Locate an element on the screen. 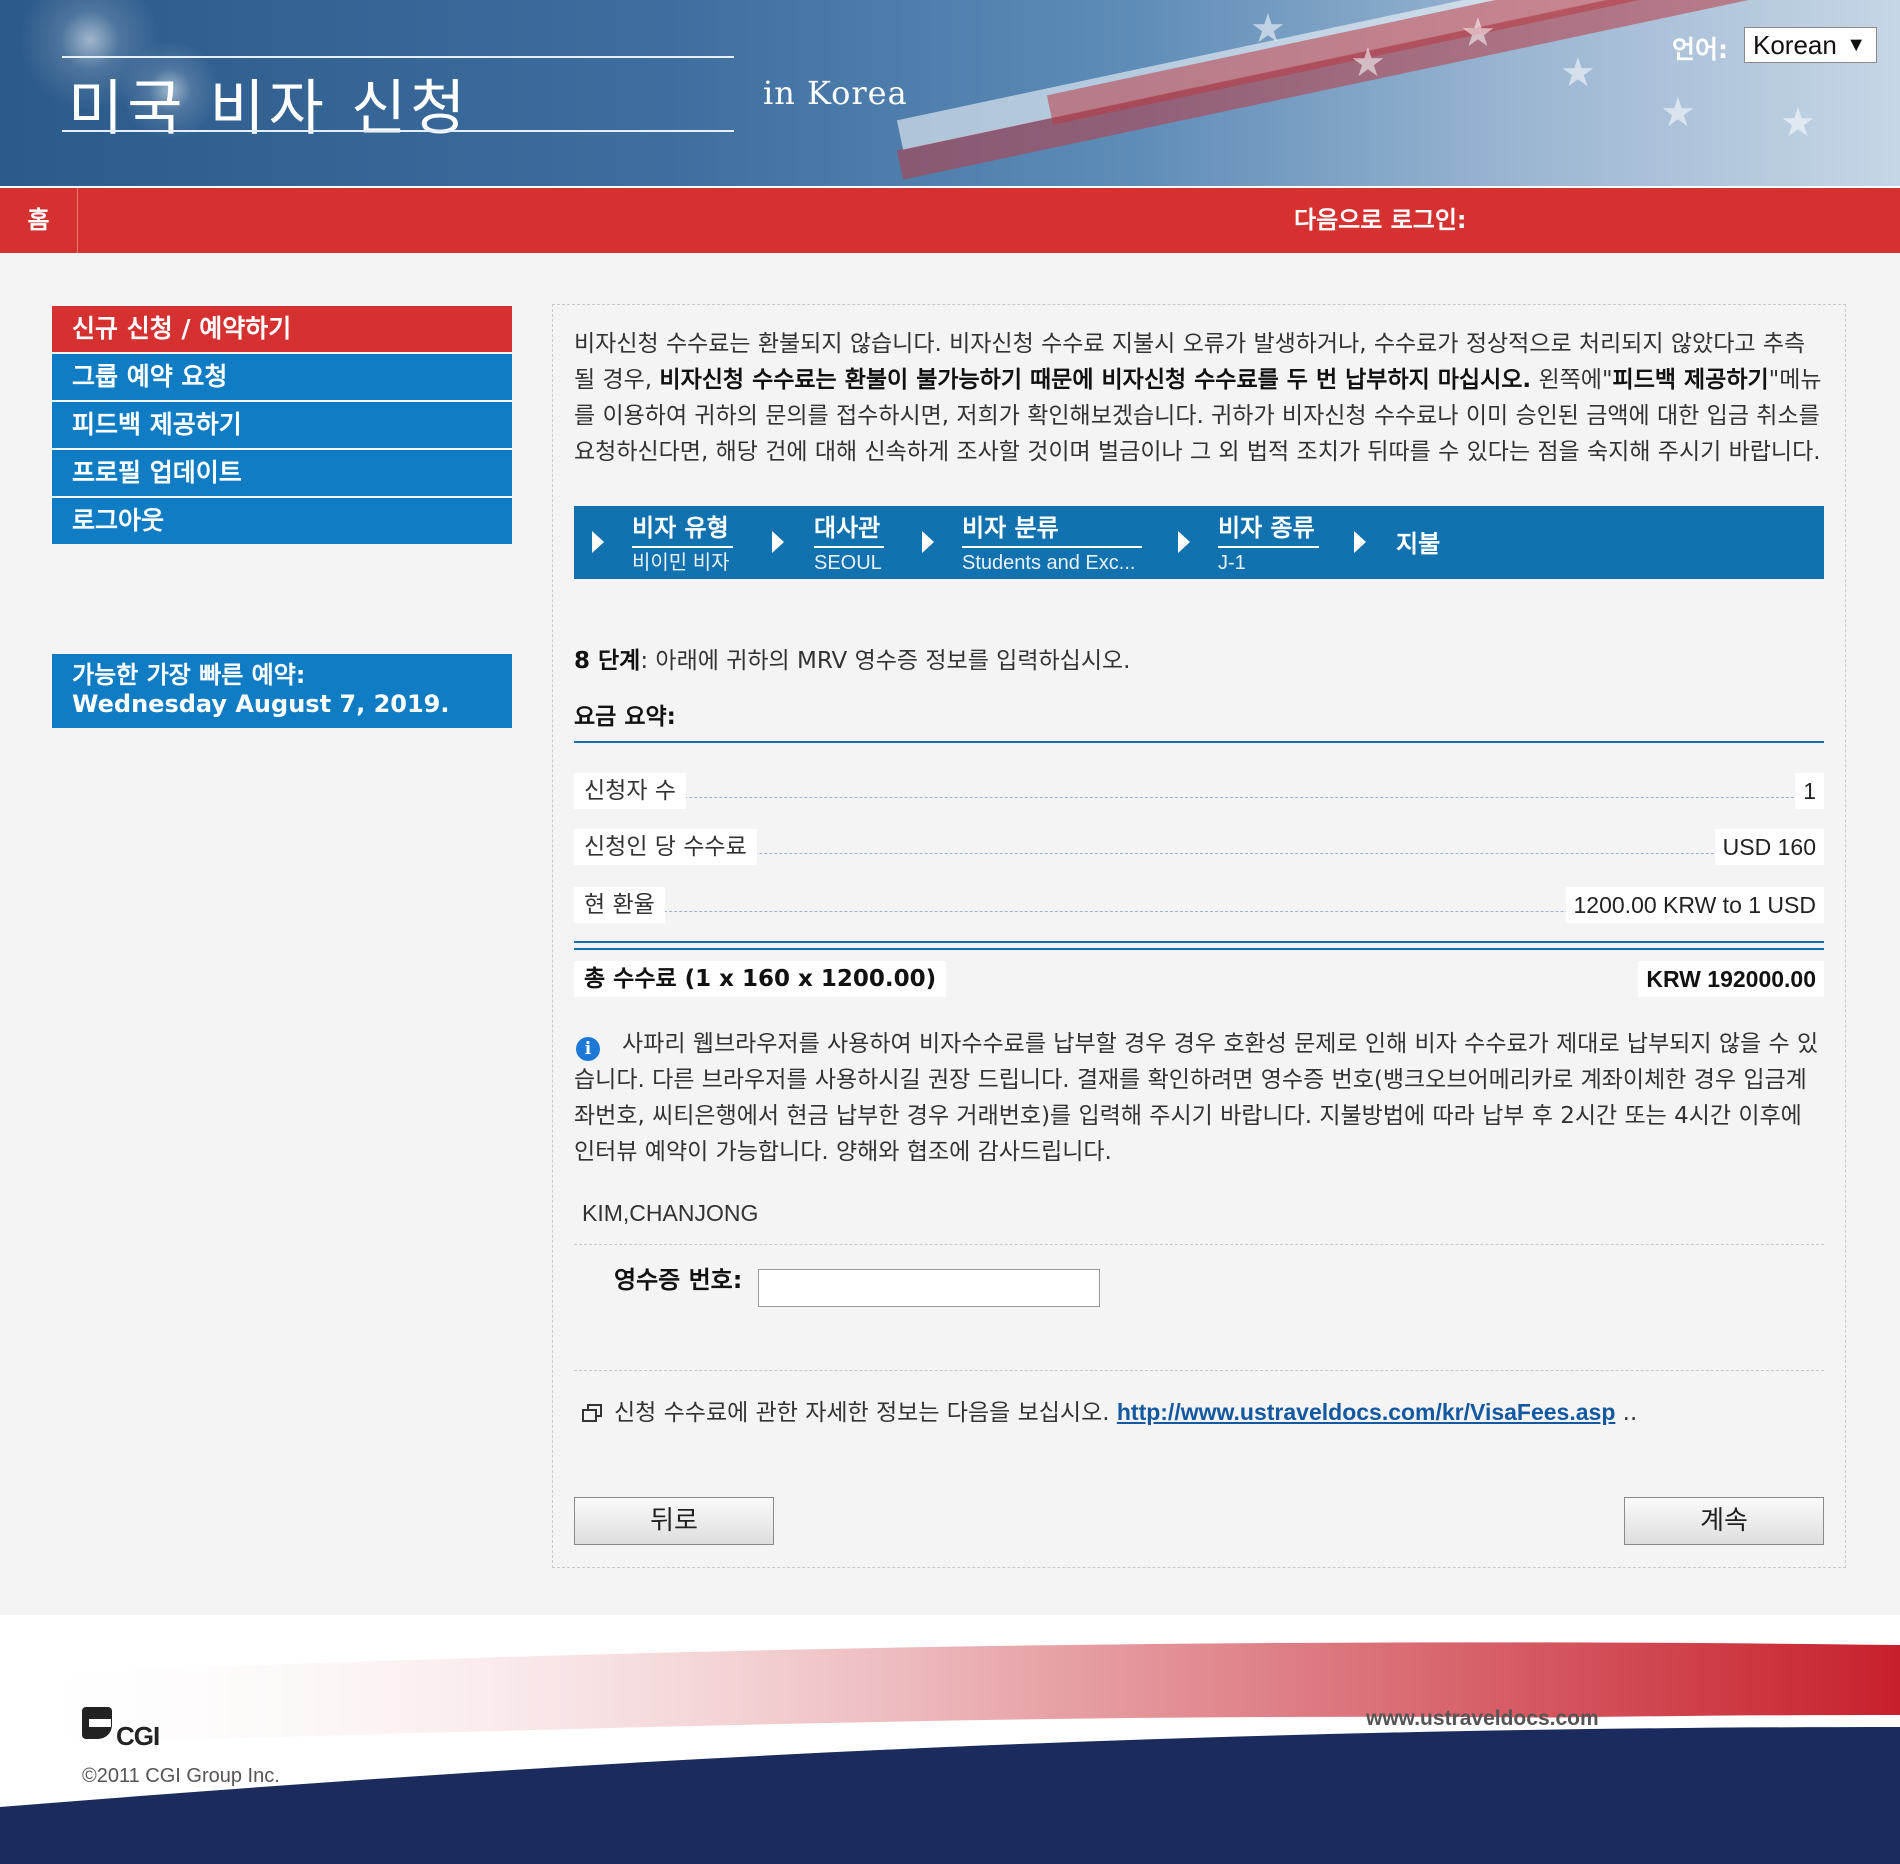  feedback-menu-name: 피드백 제공하기 is located at coordinates (1690, 380).